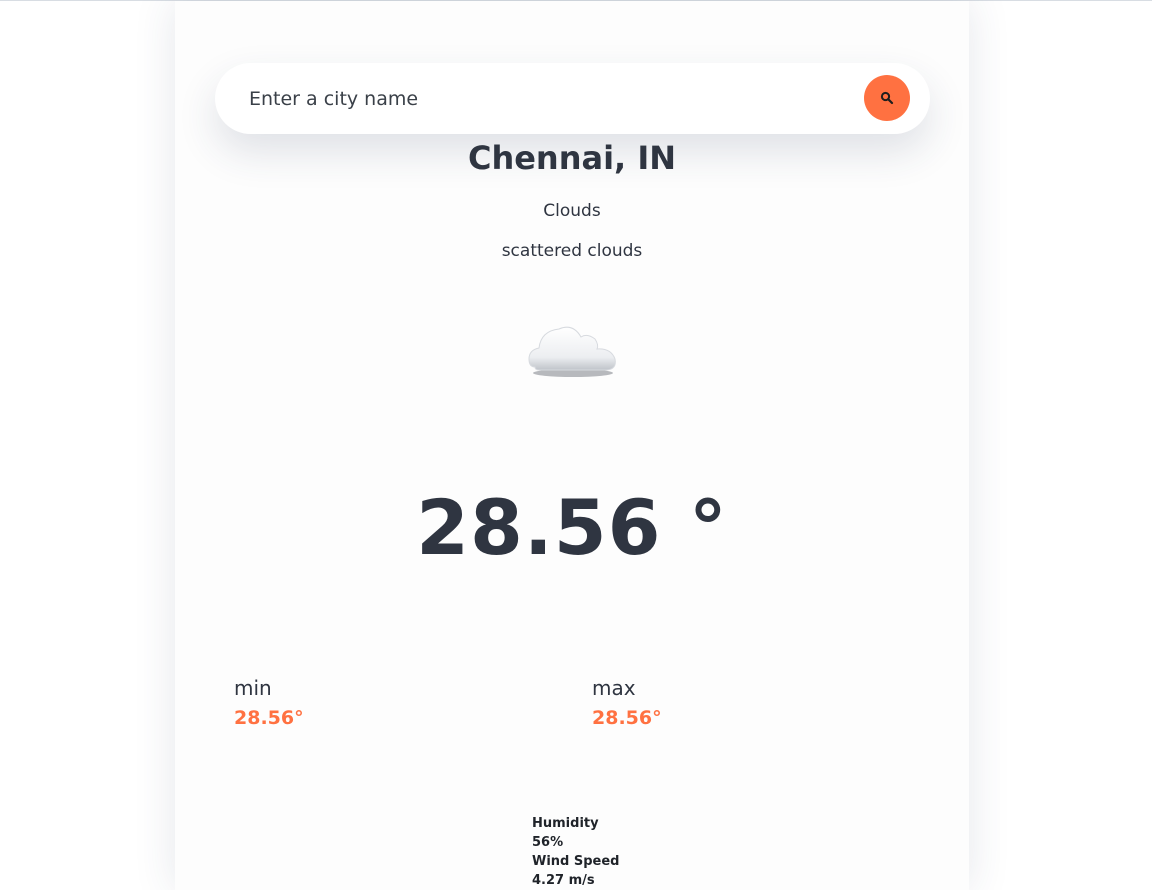 Image resolution: width=1152 pixels, height=890 pixels. I want to click on city-name: Chennai, IN, so click(572, 158).